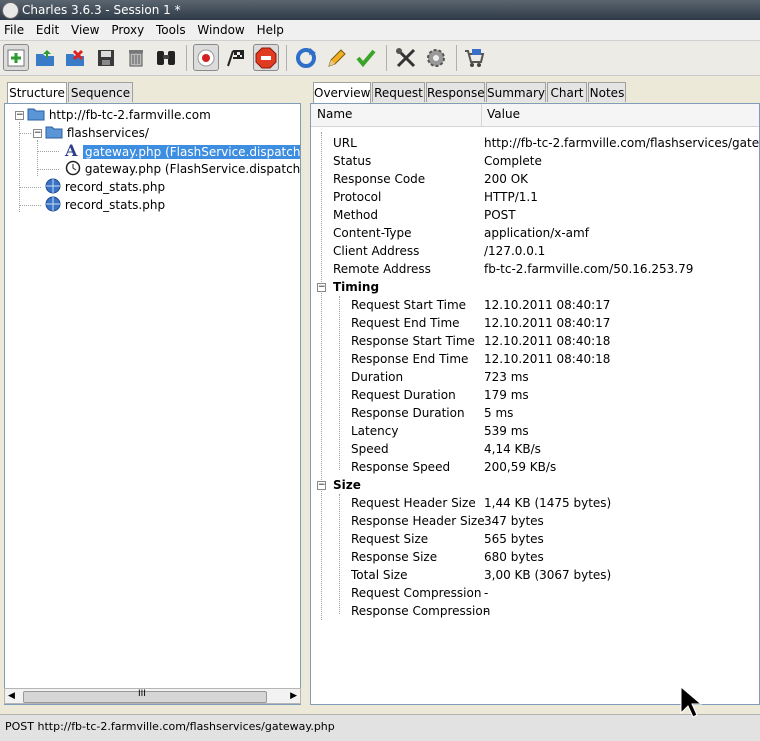  I want to click on save-button, so click(106, 57).